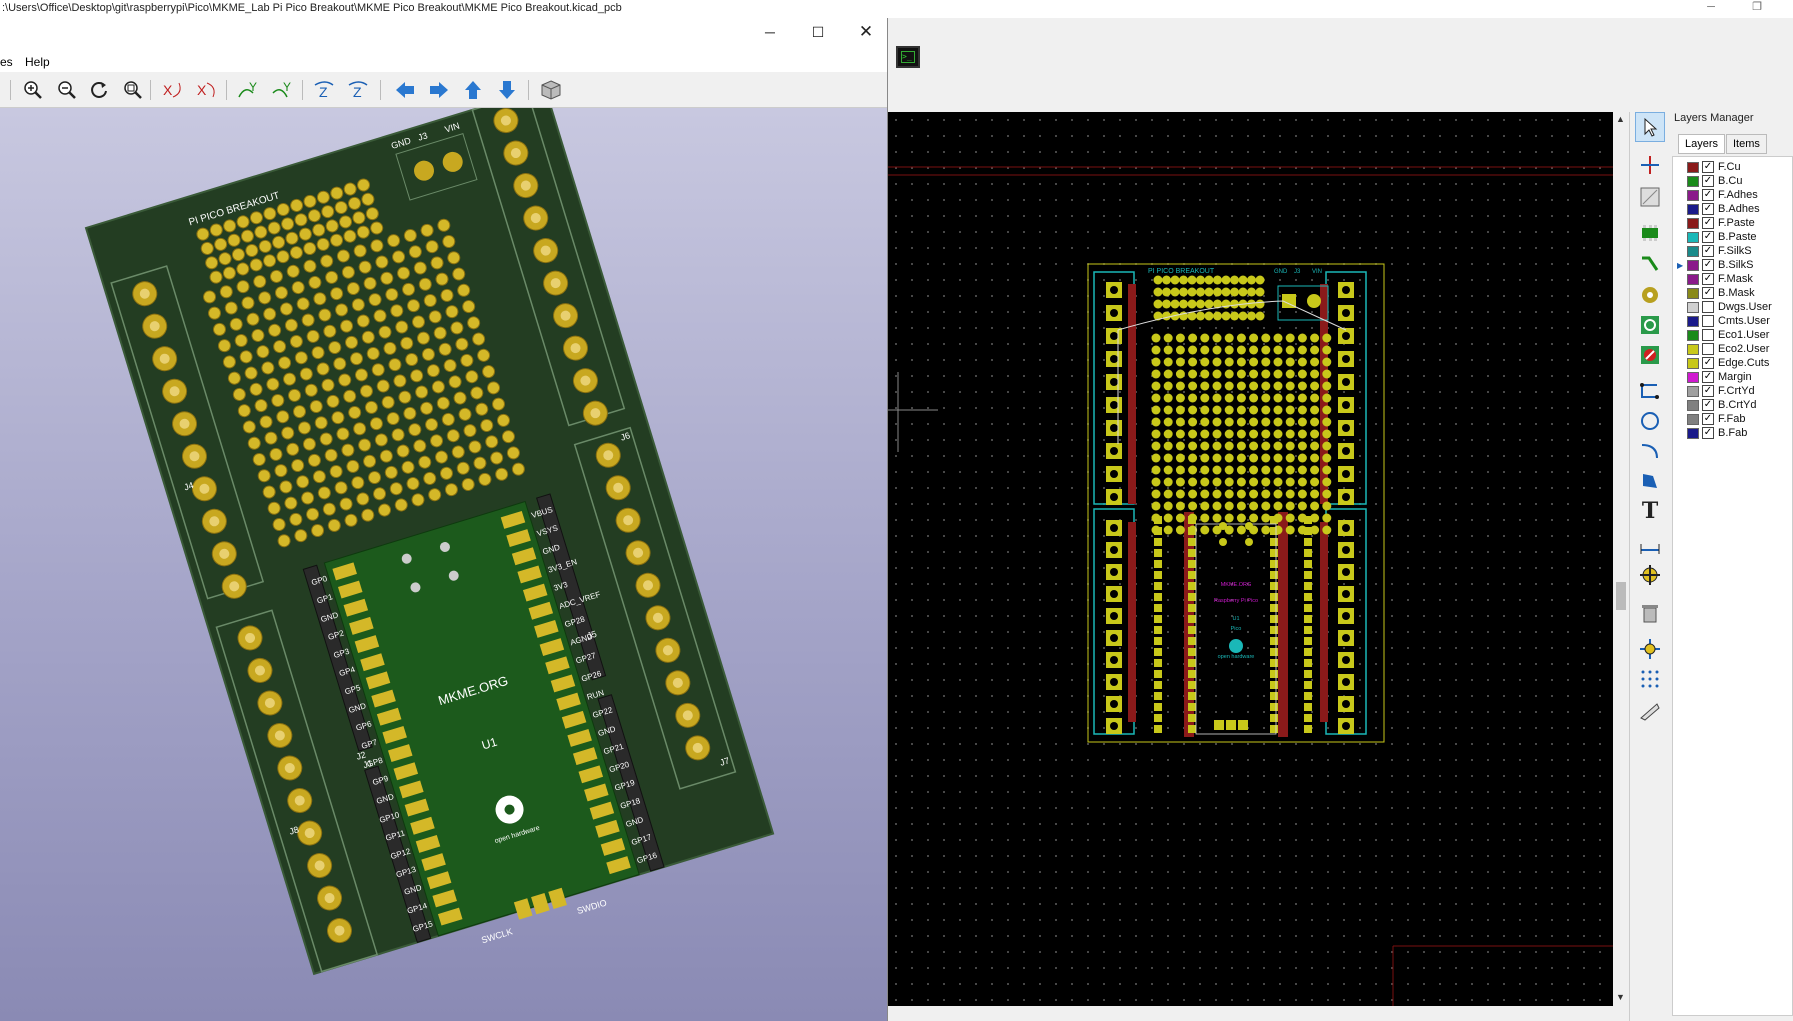  I want to click on rotate-y-cw-icon: Y, so click(249, 90).